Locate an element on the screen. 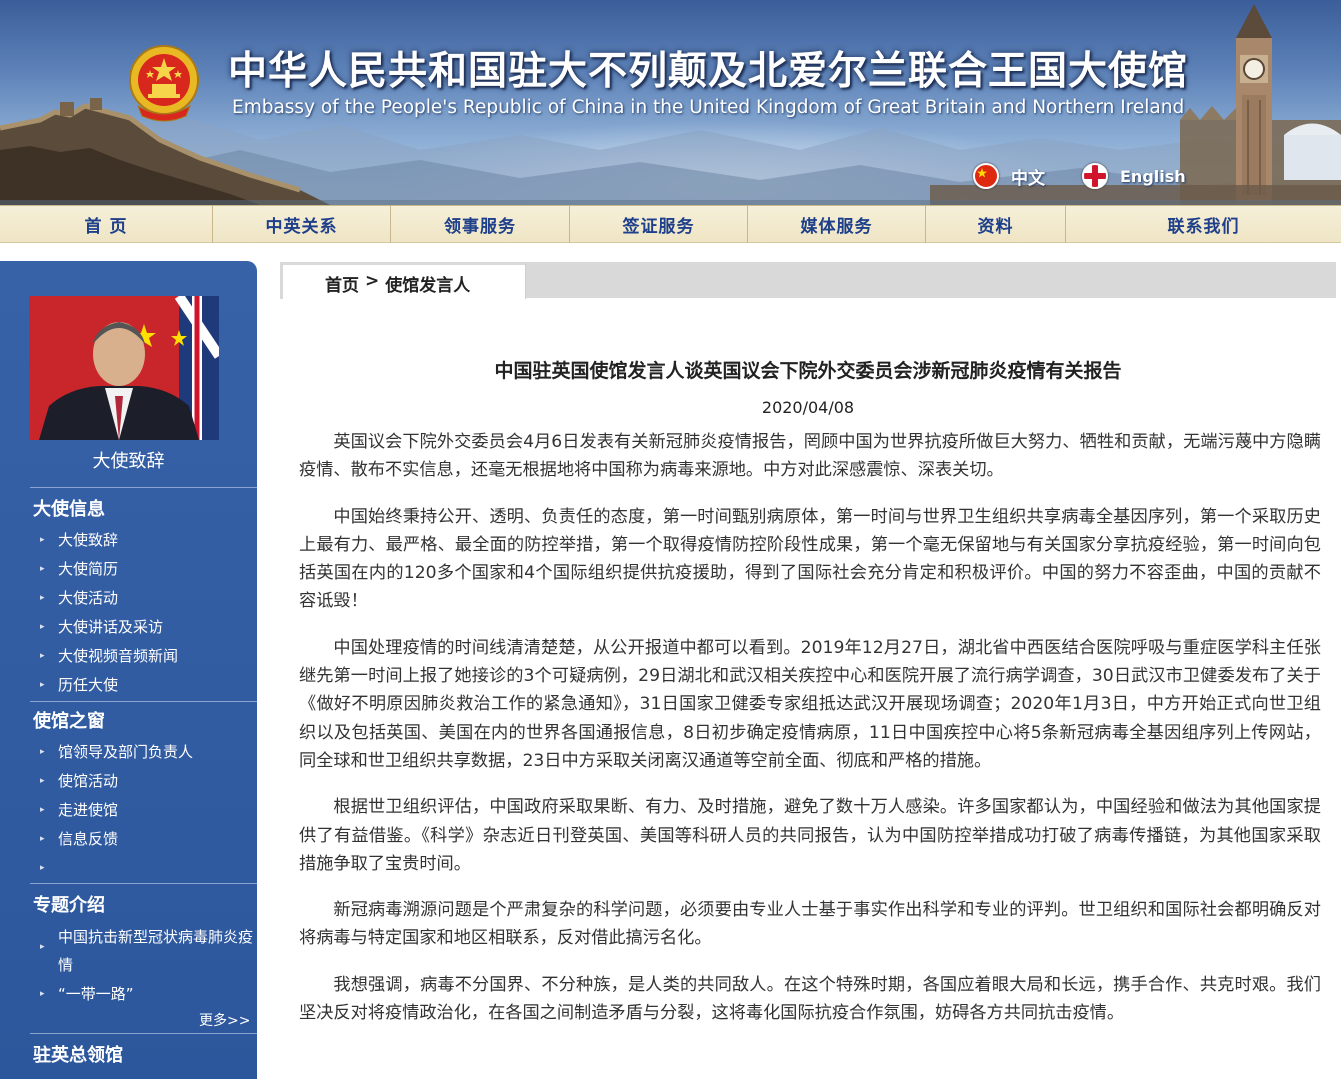 Image resolution: width=1341 pixels, height=1079 pixels. more-link: 更多>> is located at coordinates (224, 1020).